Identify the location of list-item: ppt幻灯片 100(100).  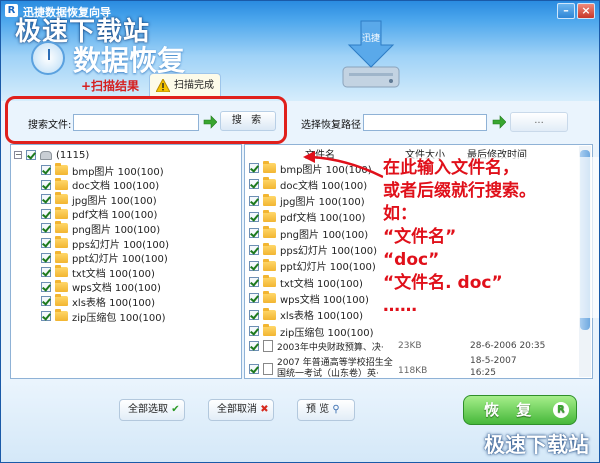
(312, 265).